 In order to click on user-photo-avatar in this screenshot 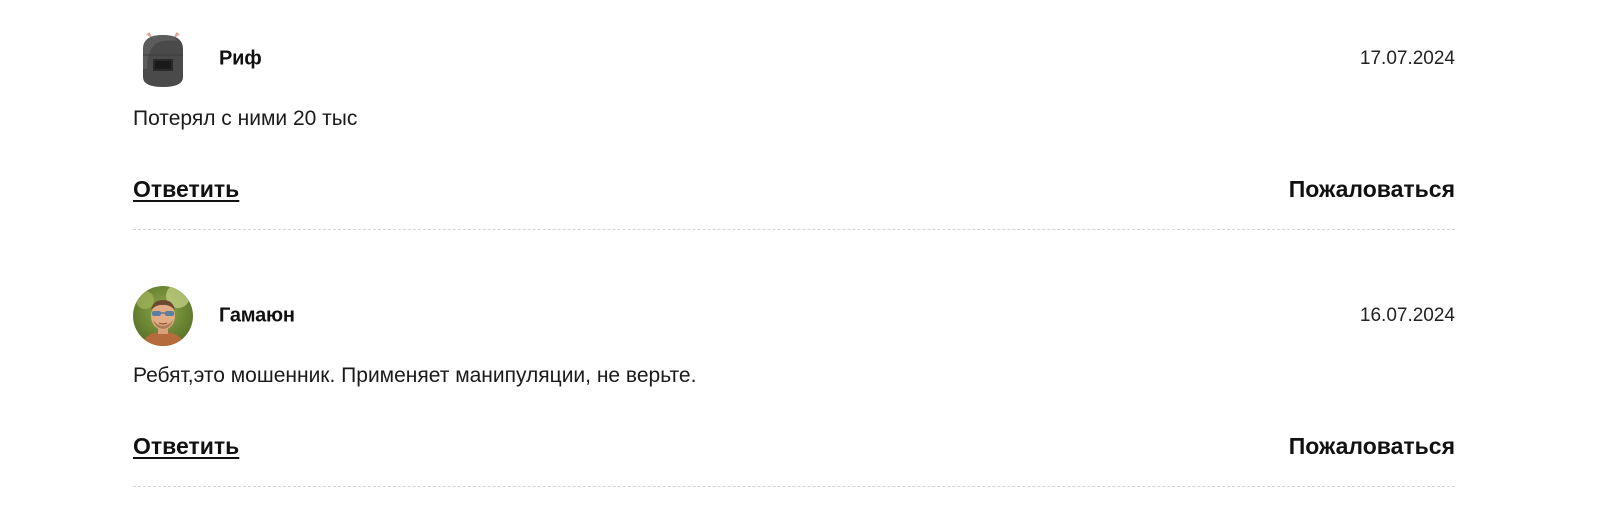, I will do `click(163, 316)`.